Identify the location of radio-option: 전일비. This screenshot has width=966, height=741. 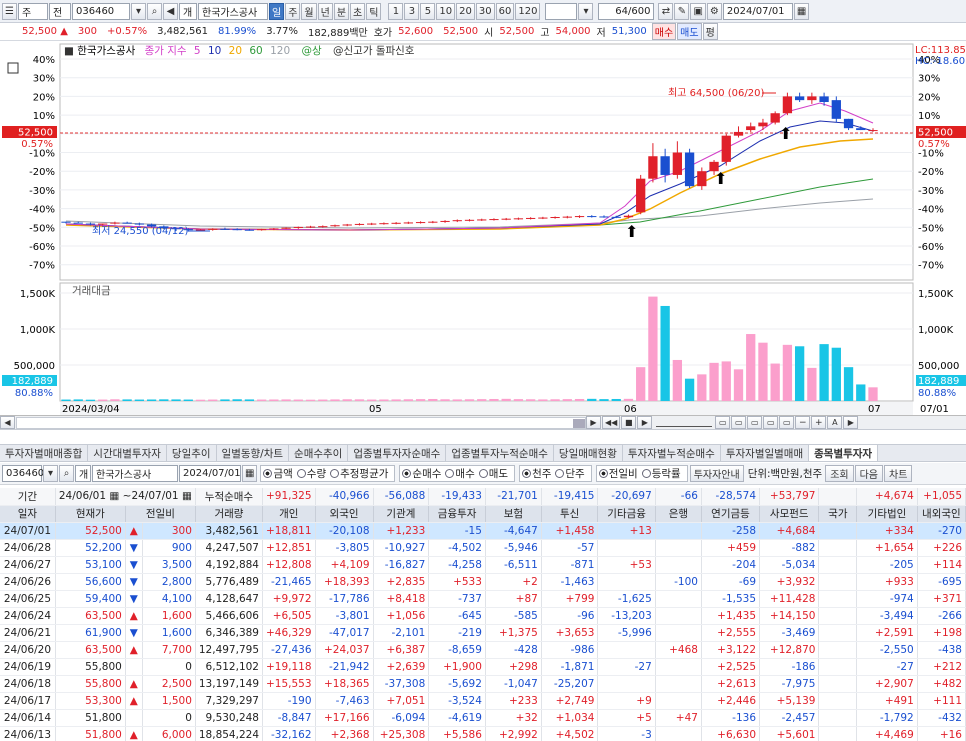
(618, 473).